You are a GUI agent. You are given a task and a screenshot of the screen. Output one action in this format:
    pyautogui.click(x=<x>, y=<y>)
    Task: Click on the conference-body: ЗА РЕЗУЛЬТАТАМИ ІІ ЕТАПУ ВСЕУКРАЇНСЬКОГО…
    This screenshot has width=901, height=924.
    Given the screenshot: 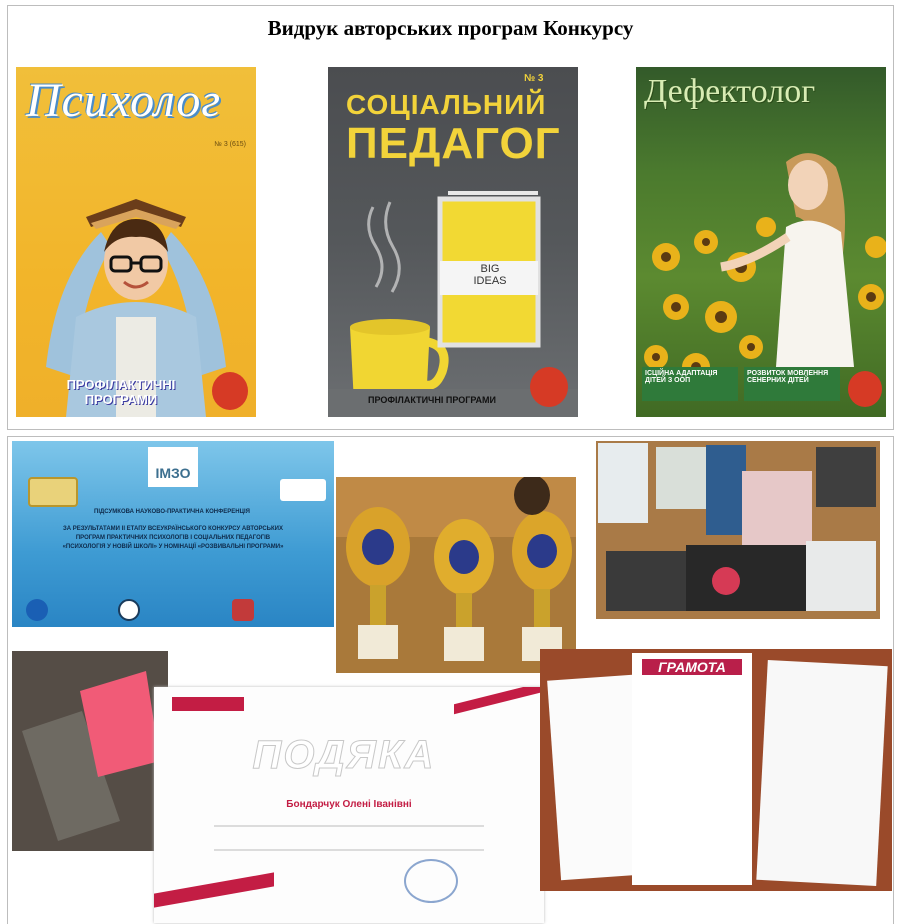 What is the action you would take?
    pyautogui.click(x=173, y=538)
    